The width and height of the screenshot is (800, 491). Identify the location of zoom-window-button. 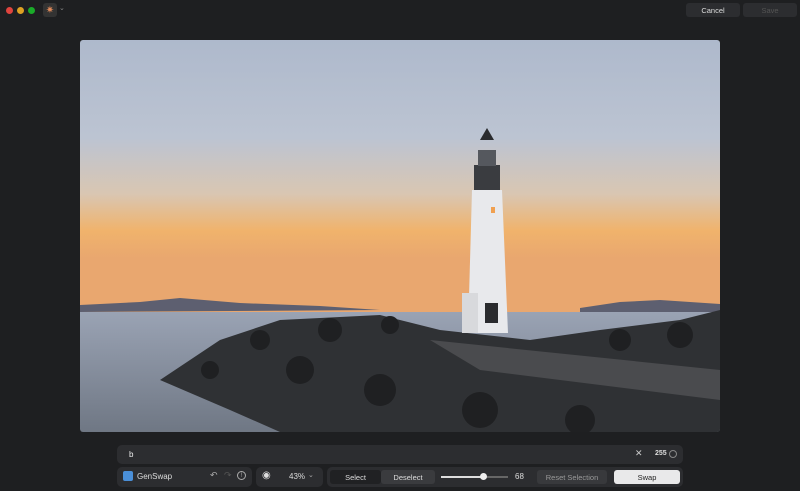
(31, 10).